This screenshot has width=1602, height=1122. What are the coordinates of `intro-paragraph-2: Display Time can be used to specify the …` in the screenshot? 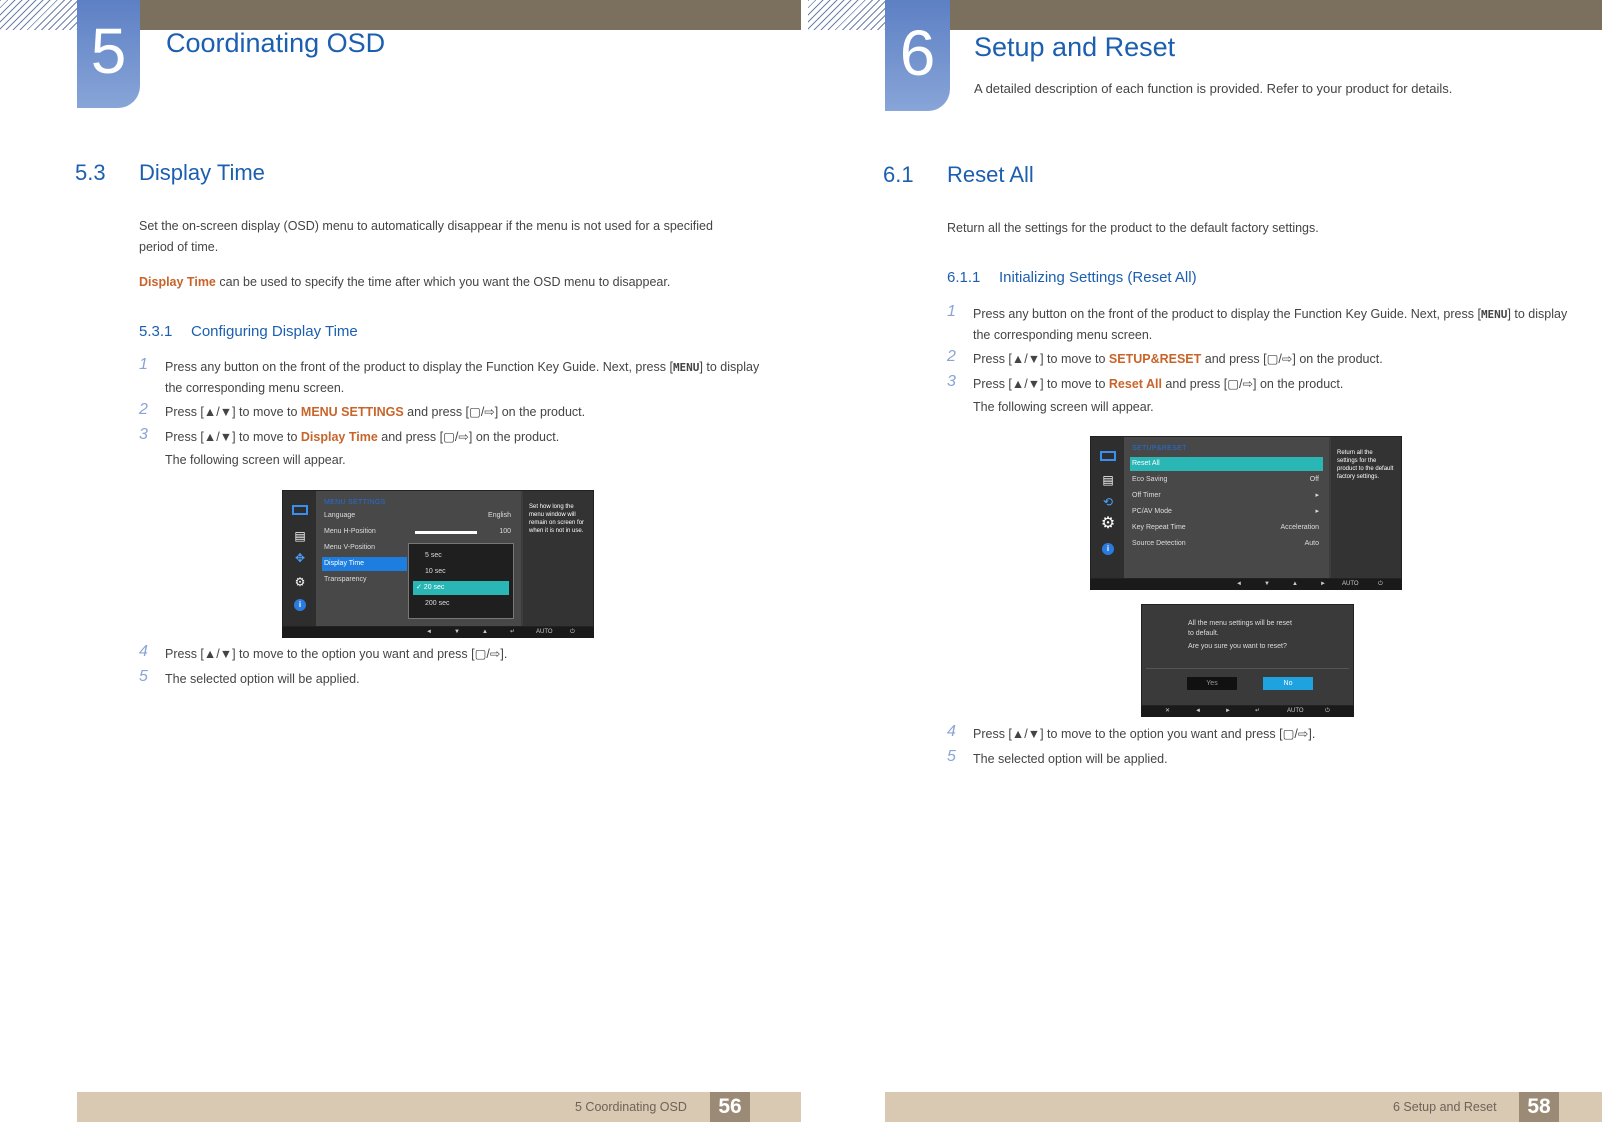 It's located at (449, 282).